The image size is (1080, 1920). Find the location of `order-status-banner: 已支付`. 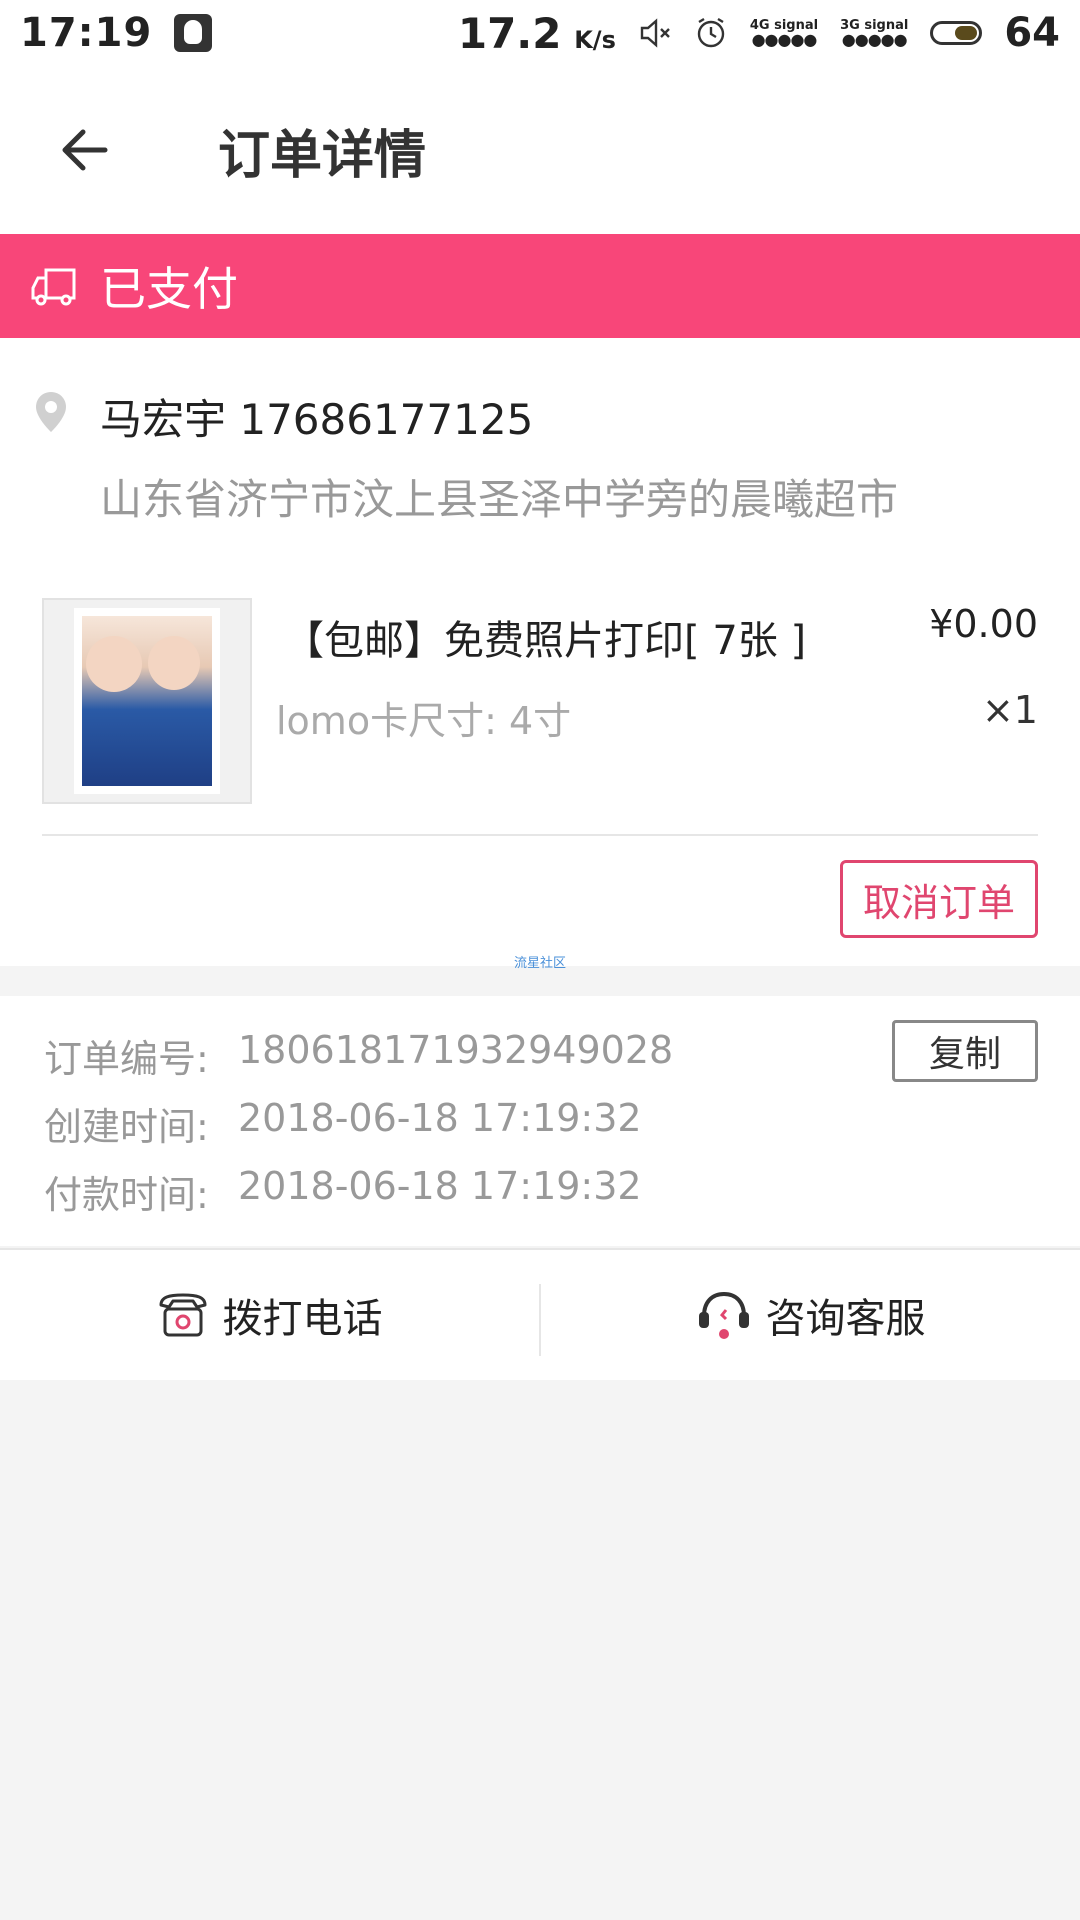

order-status-banner: 已支付 is located at coordinates (540, 286).